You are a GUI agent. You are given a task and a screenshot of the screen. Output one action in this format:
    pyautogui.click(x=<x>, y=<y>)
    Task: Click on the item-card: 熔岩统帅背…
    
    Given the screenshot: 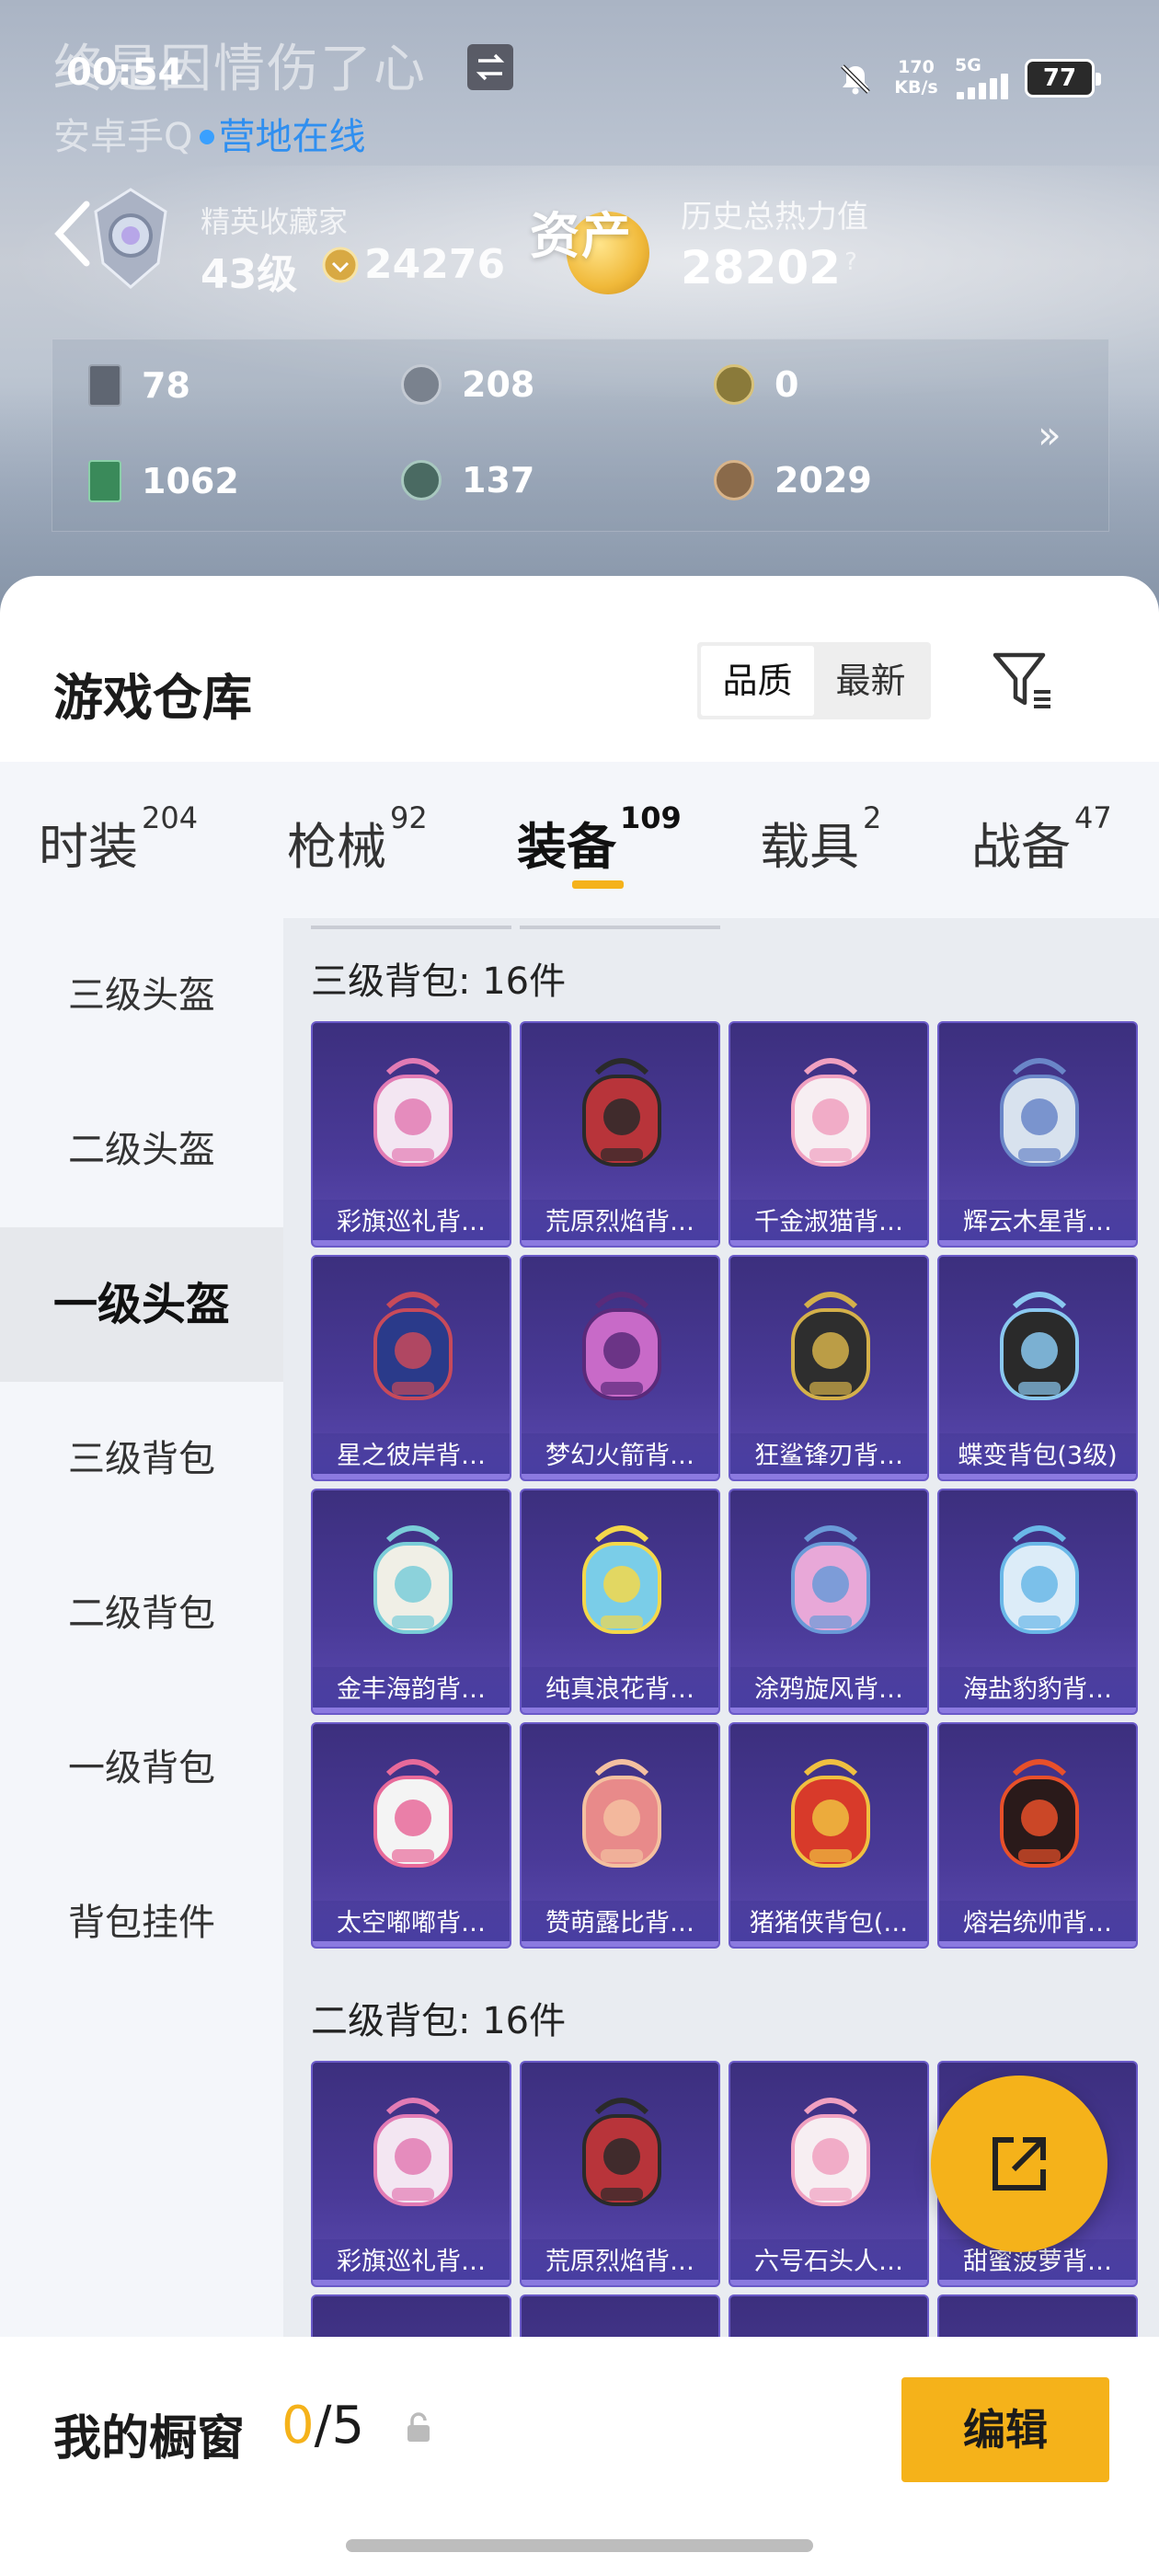 What is the action you would take?
    pyautogui.click(x=1037, y=1835)
    